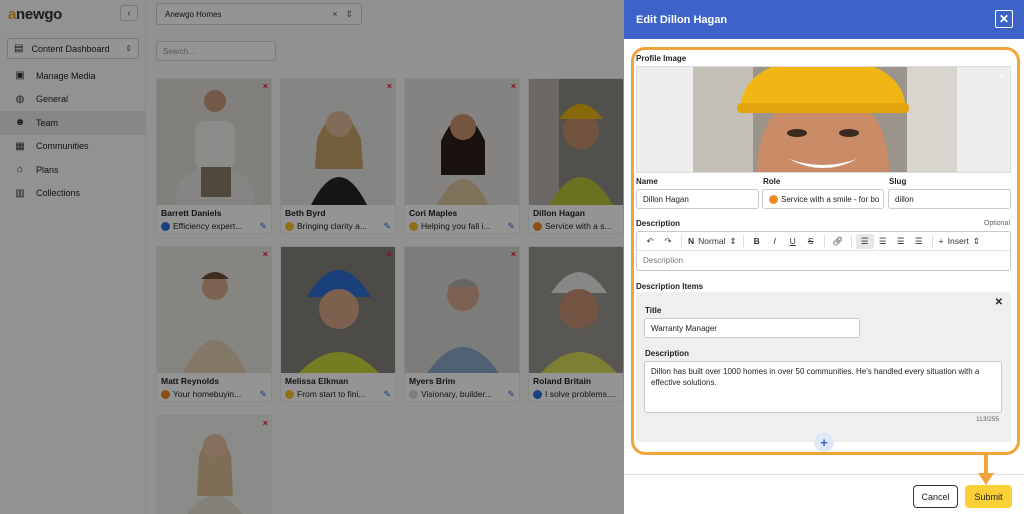  I want to click on redo-icon: ↷, so click(668, 241).